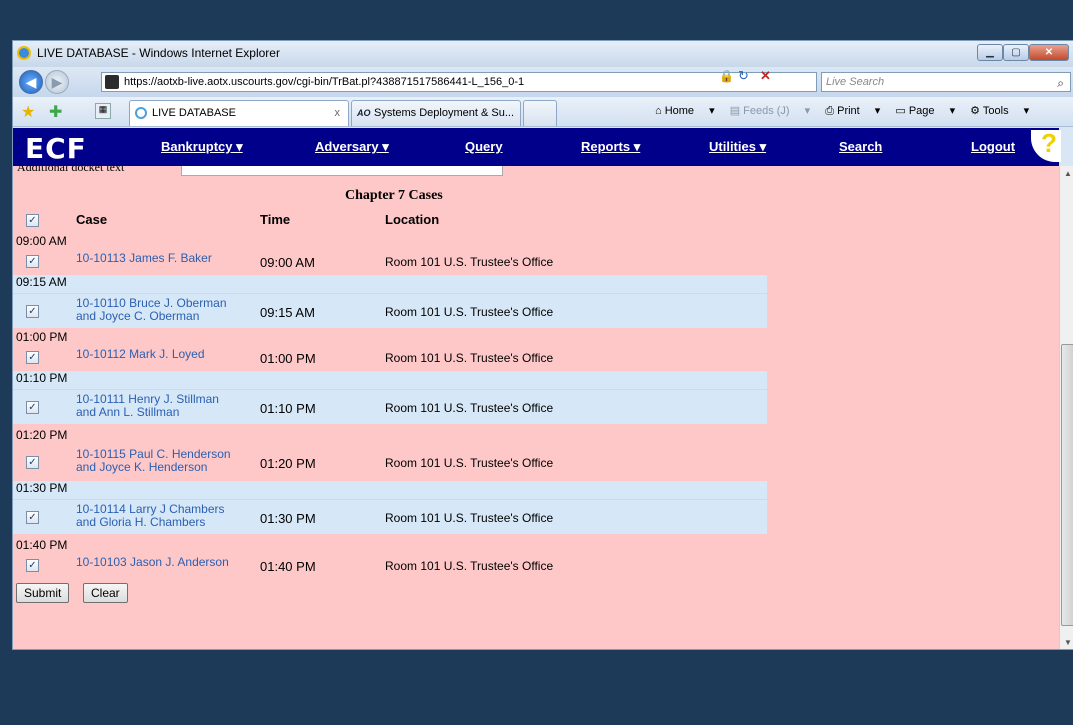  I want to click on favorites-star-icon: ★, so click(28, 112).